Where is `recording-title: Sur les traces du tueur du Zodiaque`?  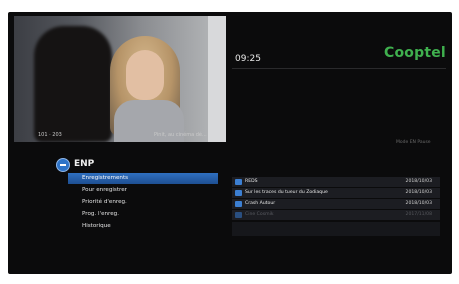
recording-title: Sur les traces du tueur du Zodiaque is located at coordinates (286, 192).